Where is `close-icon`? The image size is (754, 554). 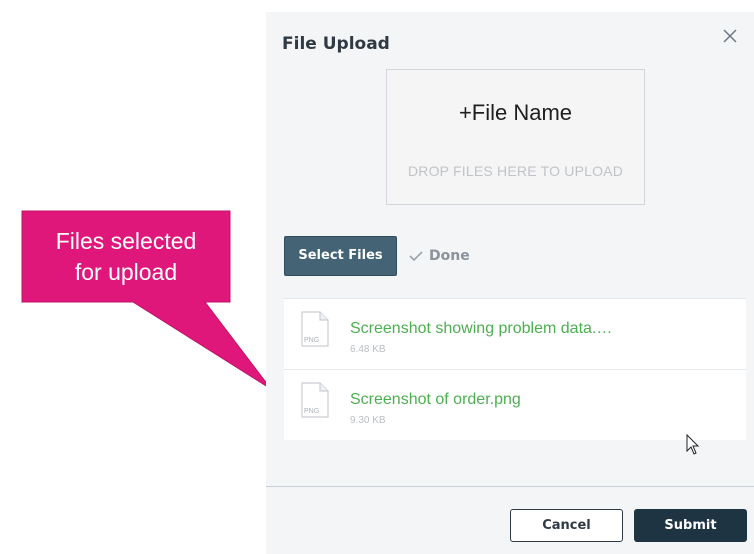 close-icon is located at coordinates (730, 36).